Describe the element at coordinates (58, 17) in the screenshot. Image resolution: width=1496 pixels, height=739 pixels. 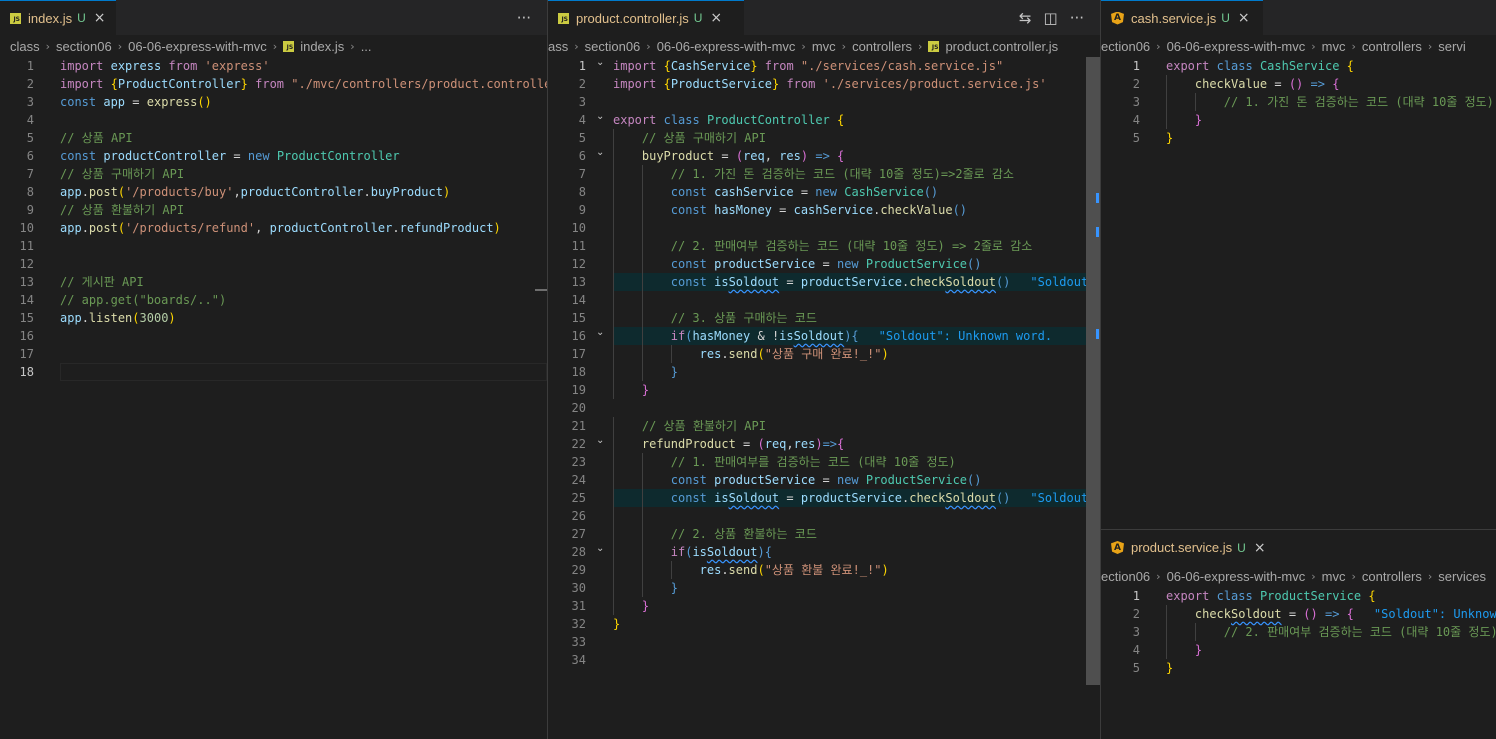
I see `tab-index-js: JS index.js U ×` at that location.